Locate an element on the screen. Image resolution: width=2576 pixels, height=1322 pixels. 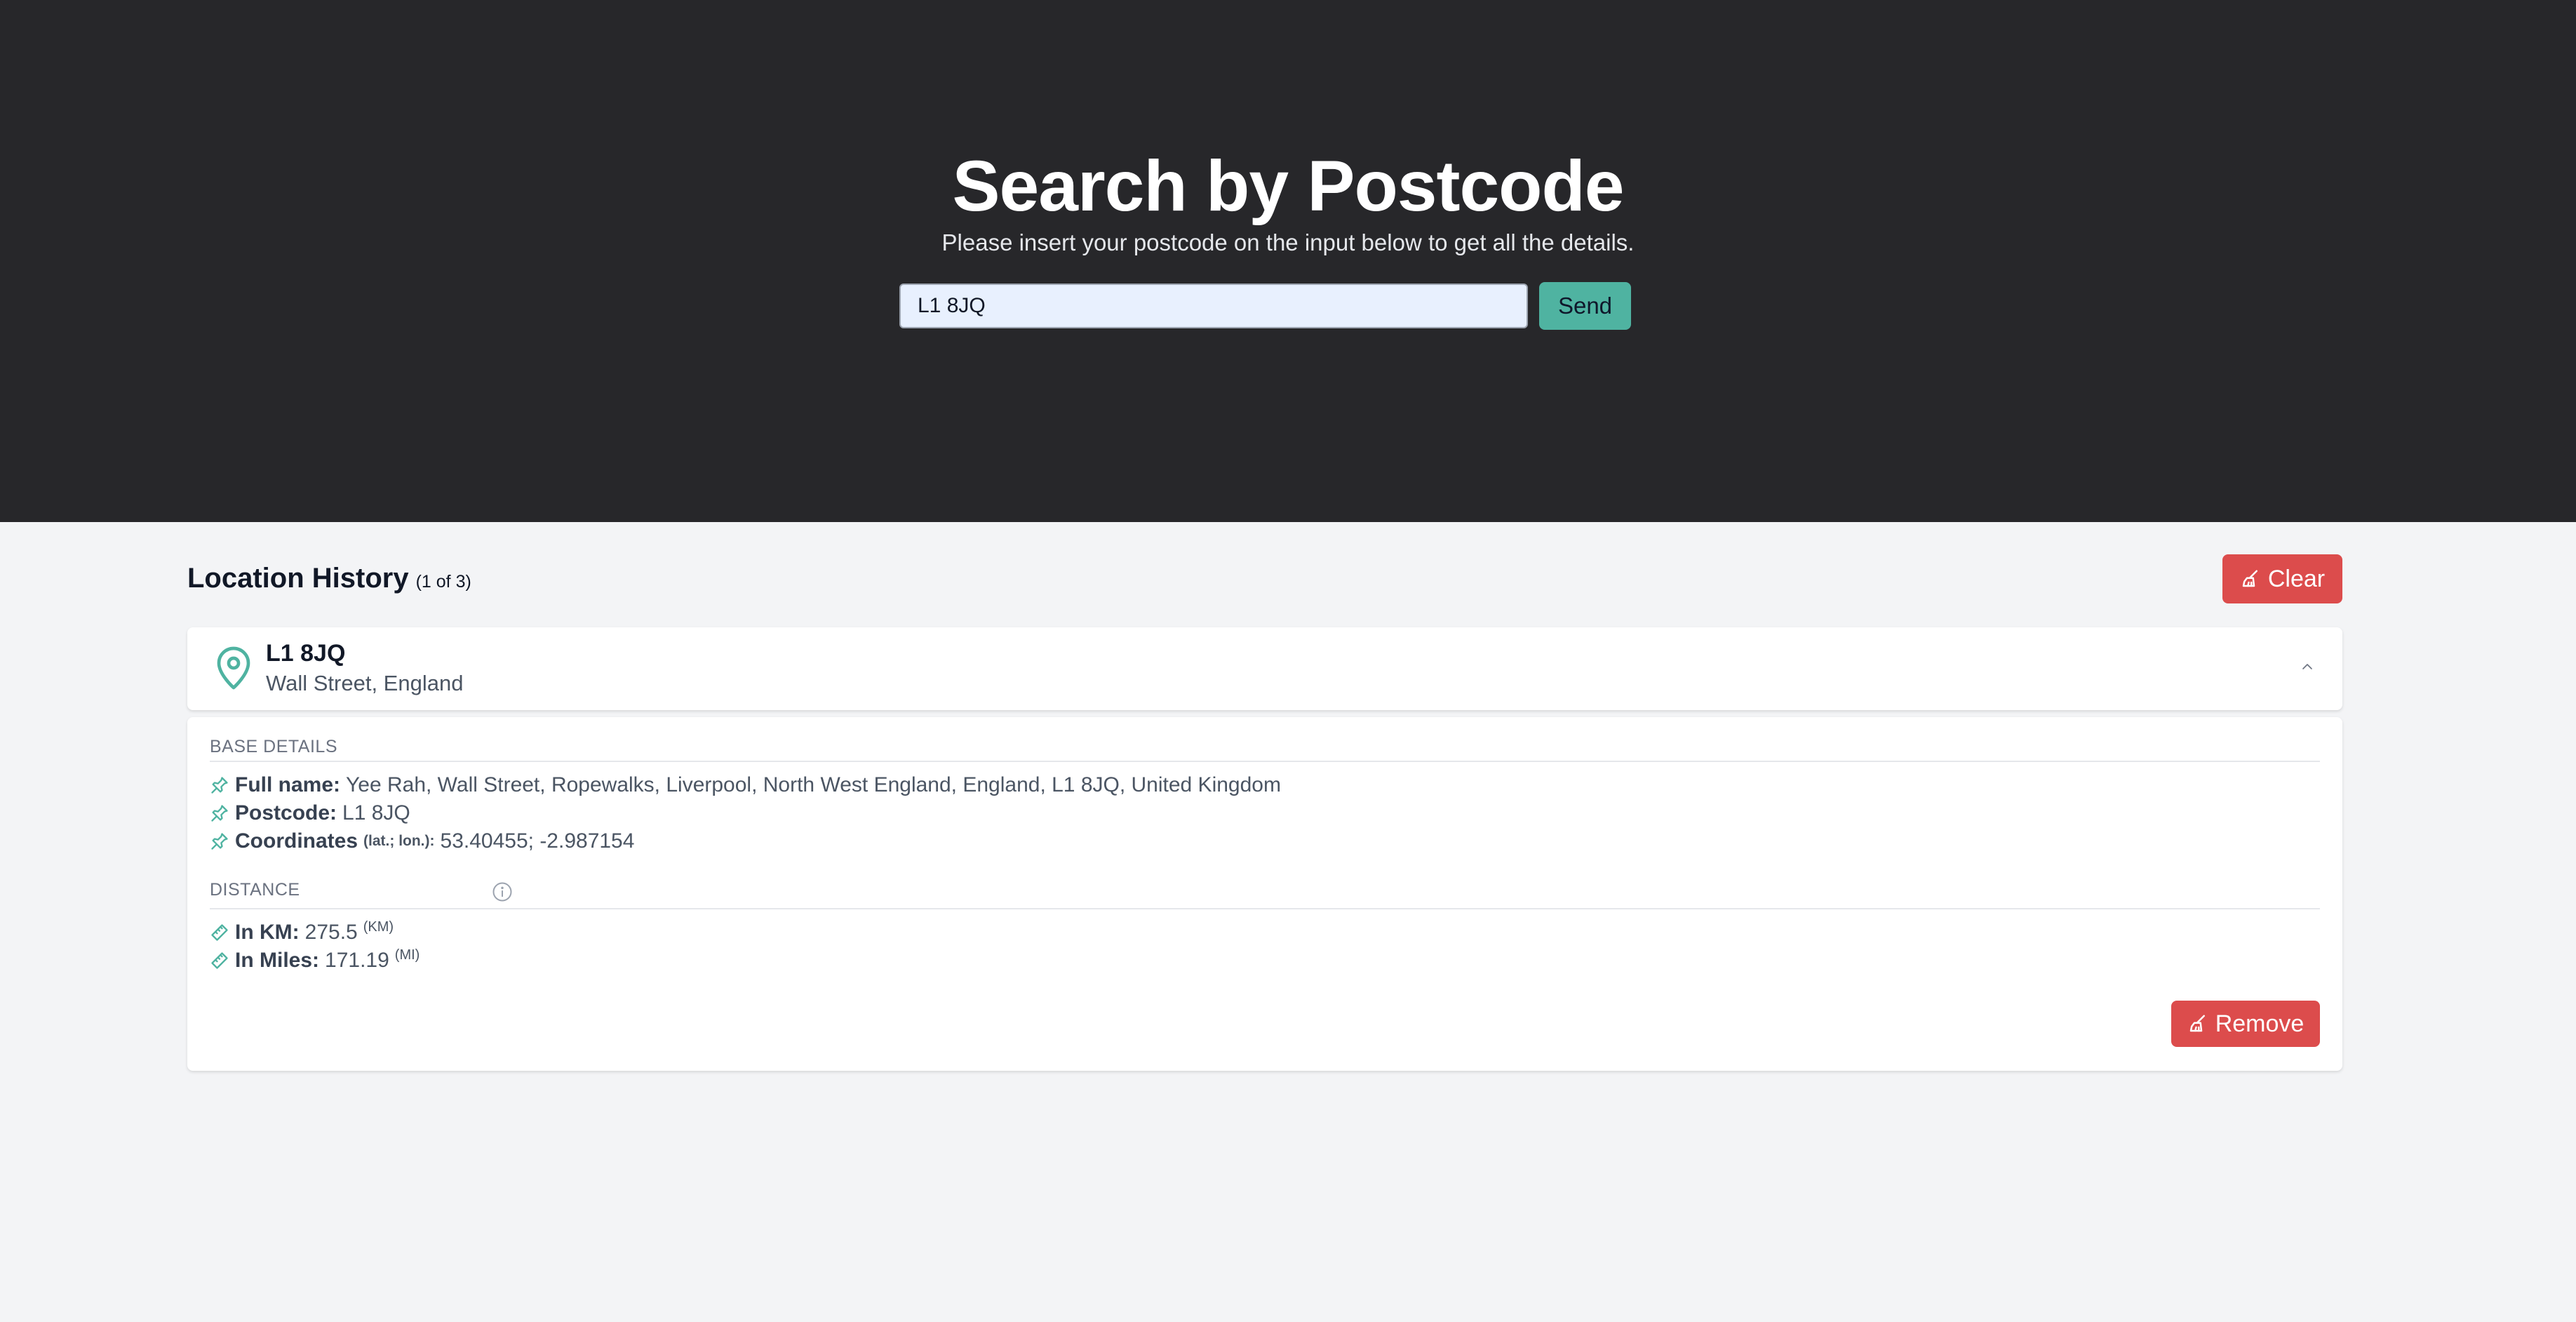
km-unit: (KM) is located at coordinates (378, 927).